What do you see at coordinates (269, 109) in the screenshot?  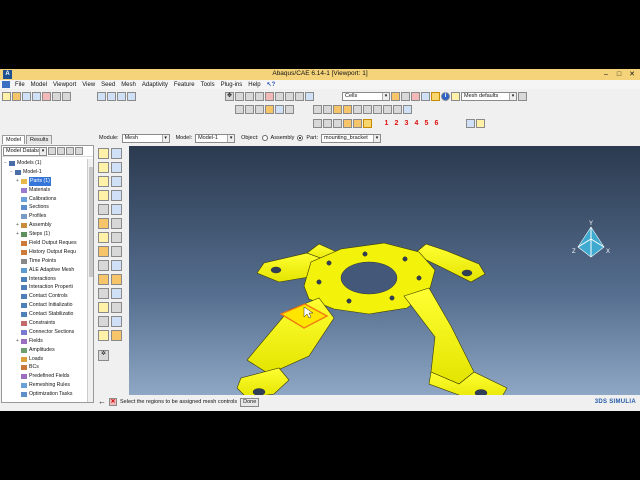 I see `shaded-icon` at bounding box center [269, 109].